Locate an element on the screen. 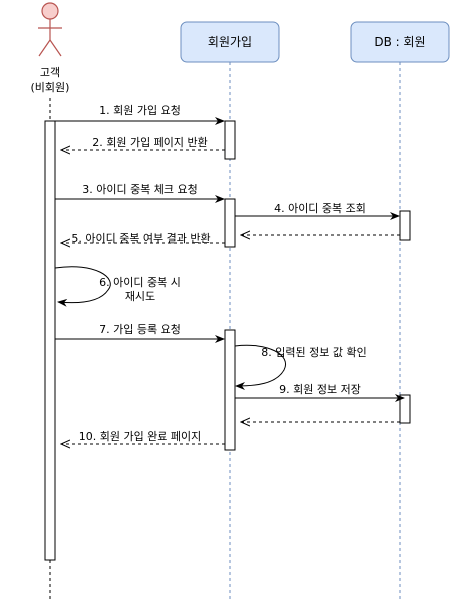 The height and width of the screenshot is (601, 451). participant-signup-label: 회원가입 is located at coordinates (230, 42).